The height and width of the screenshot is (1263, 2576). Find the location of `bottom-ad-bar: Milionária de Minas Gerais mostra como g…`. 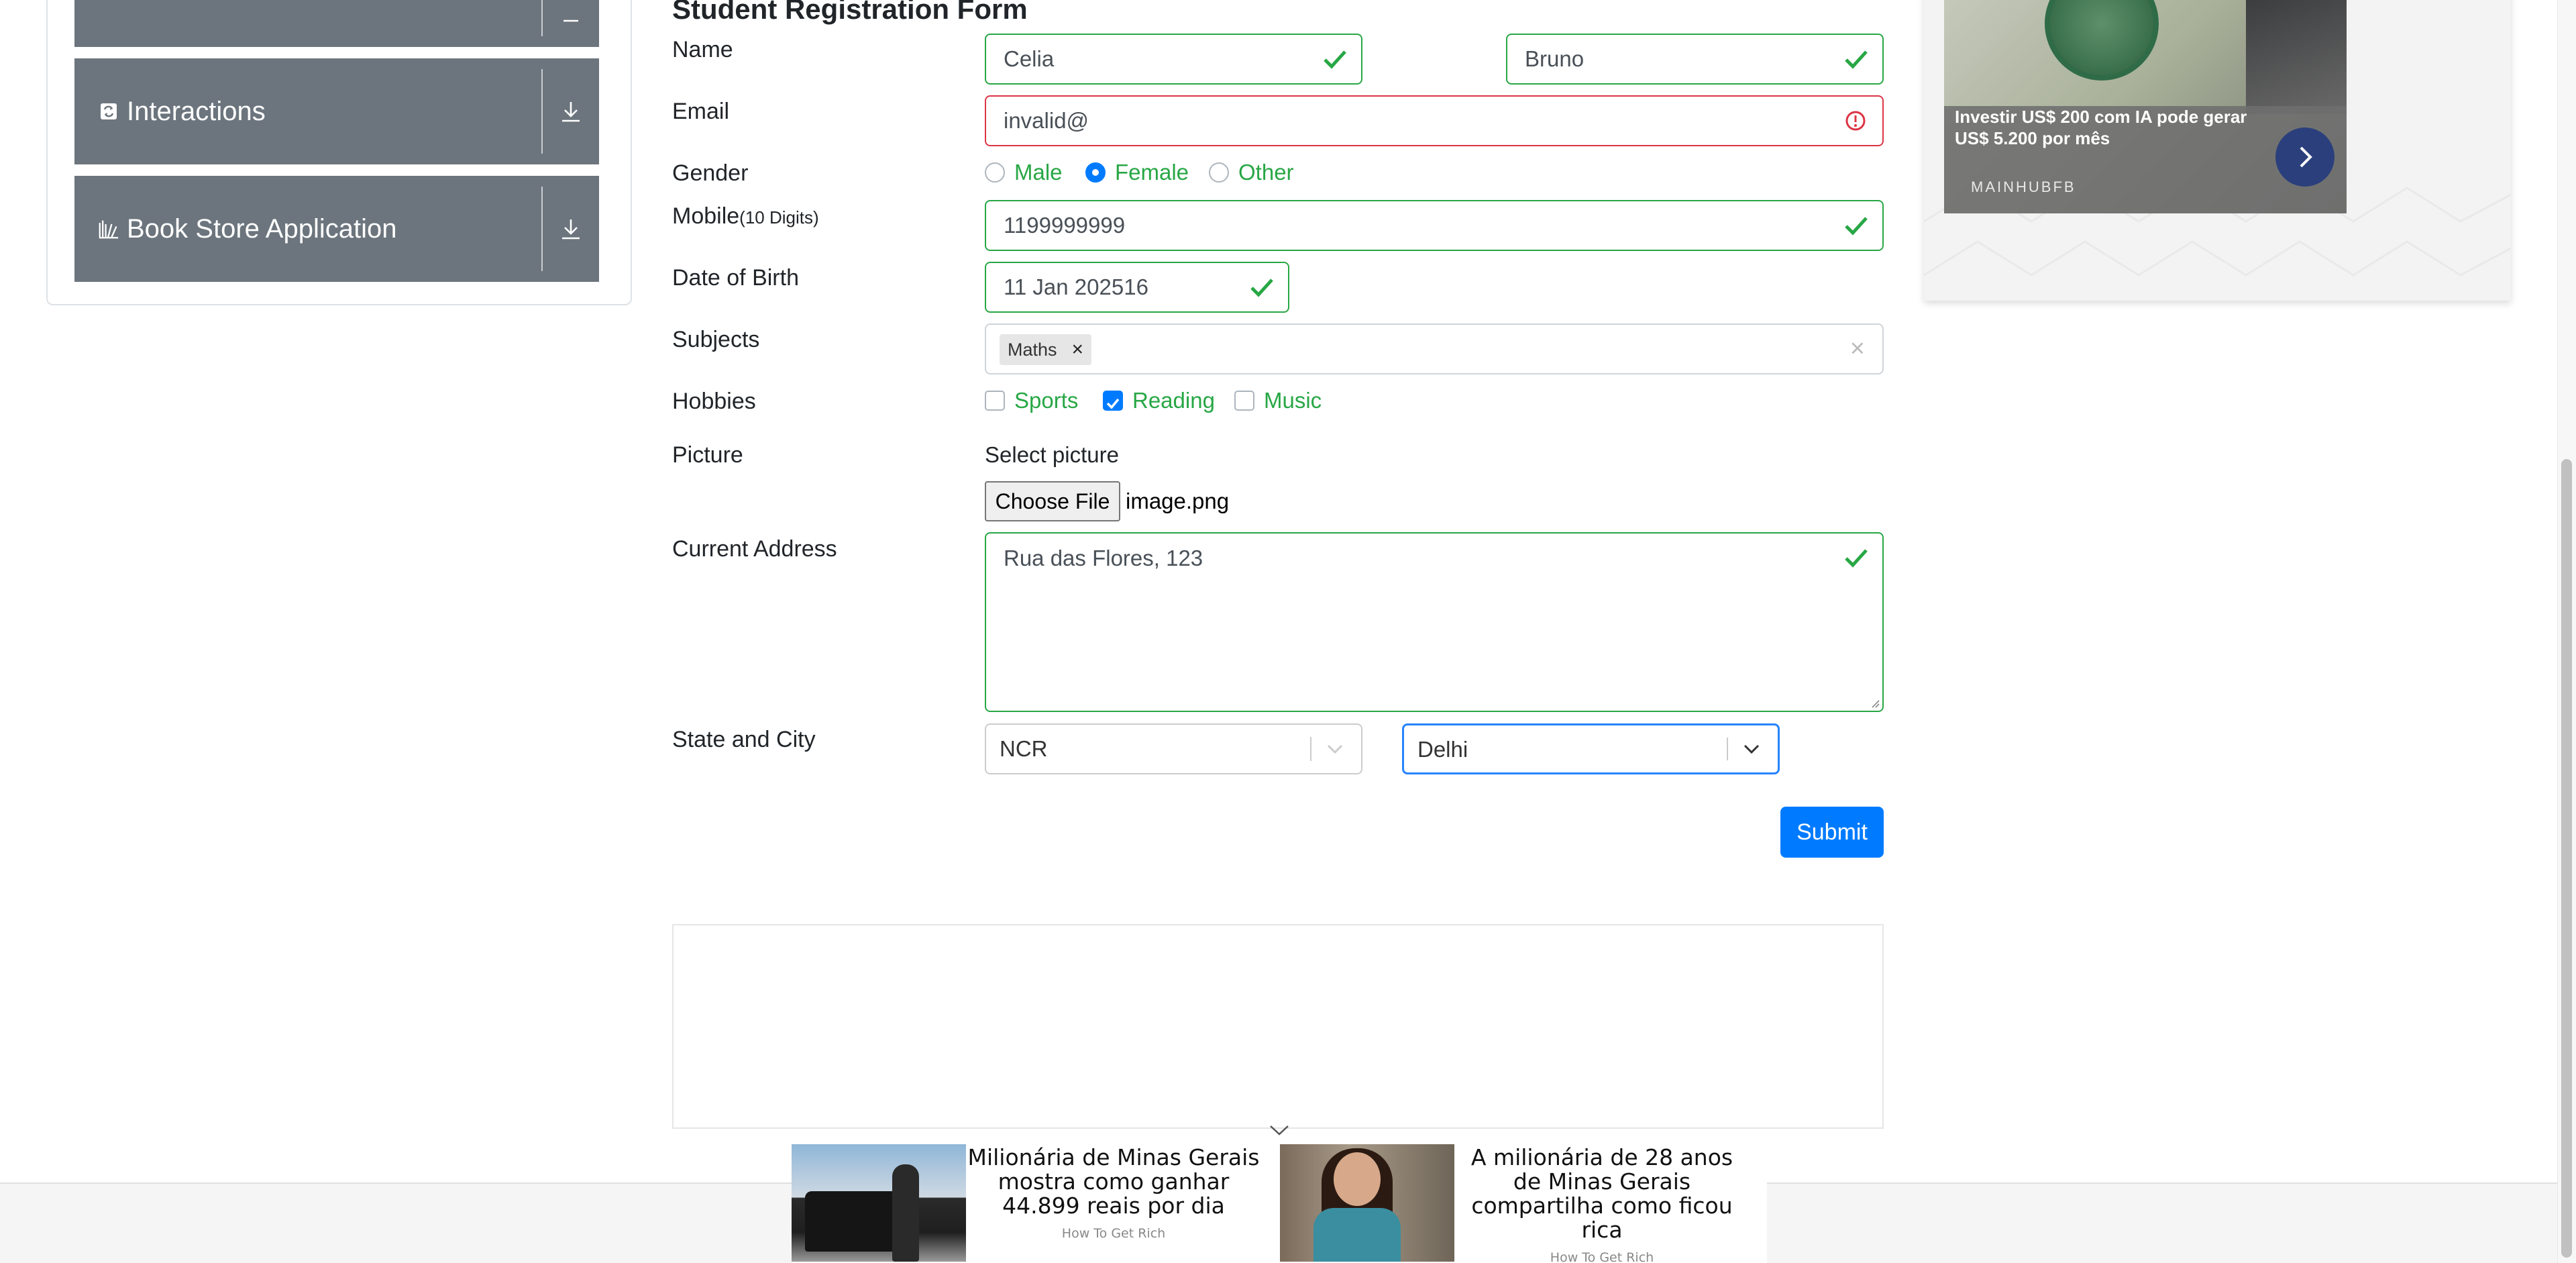

bottom-ad-bar: Milionária de Minas Gerais mostra como g… is located at coordinates (1279, 1194).